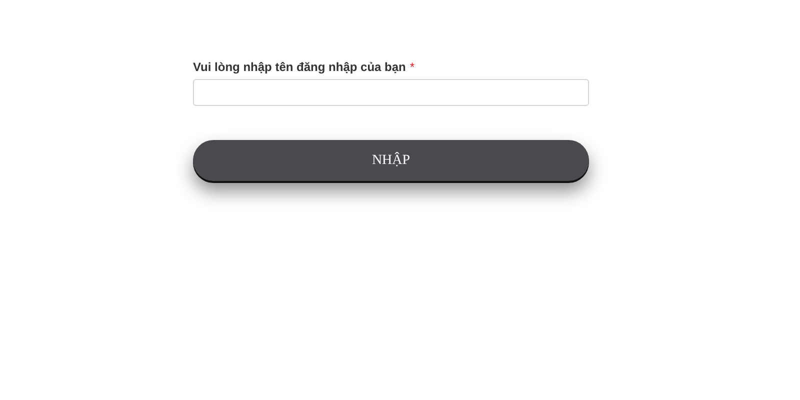  Describe the element at coordinates (412, 67) in the screenshot. I see `required-mark: *` at that location.